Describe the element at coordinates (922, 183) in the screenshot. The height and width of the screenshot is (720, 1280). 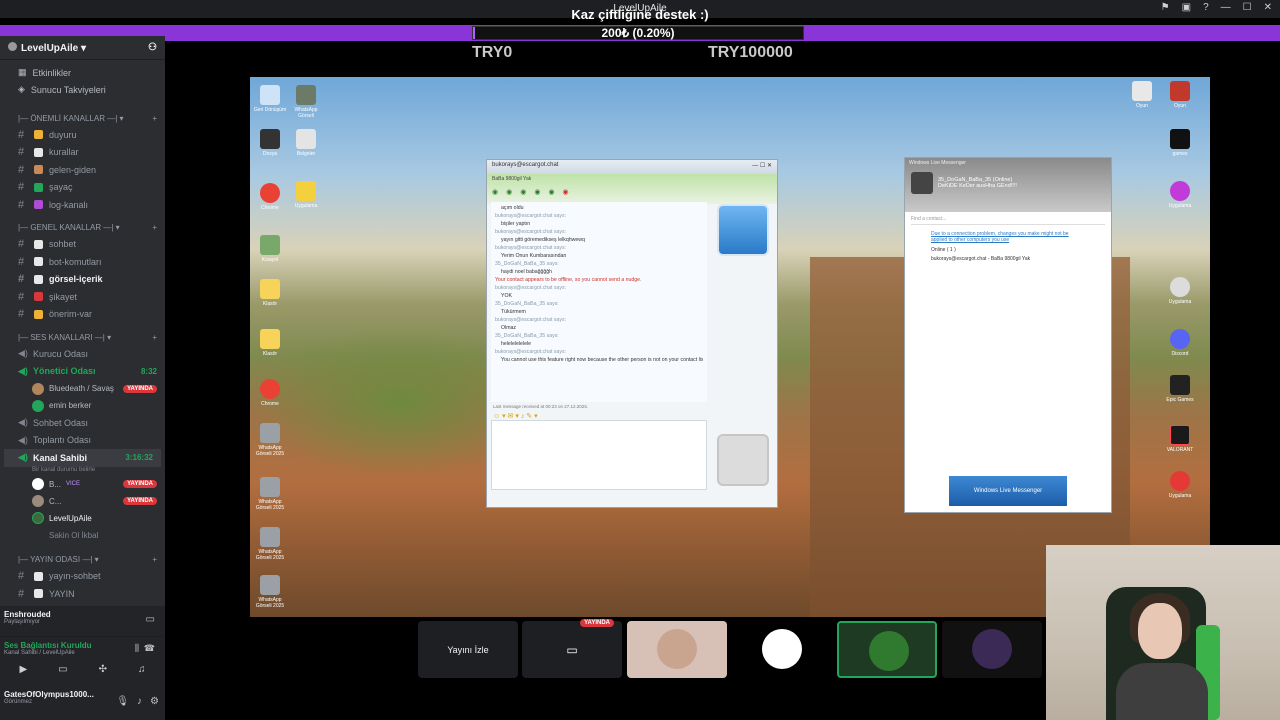
I see `user-avatar` at that location.